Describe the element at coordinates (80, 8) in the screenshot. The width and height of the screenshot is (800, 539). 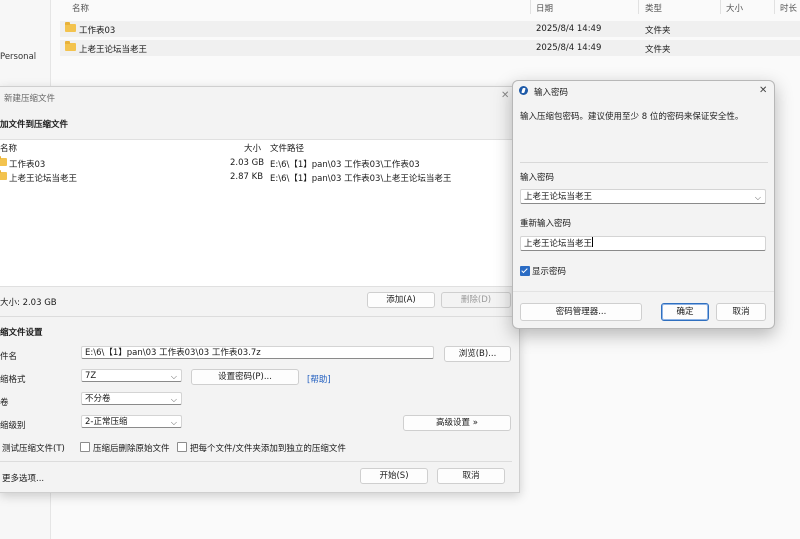
I see `column-name: 名称` at that location.